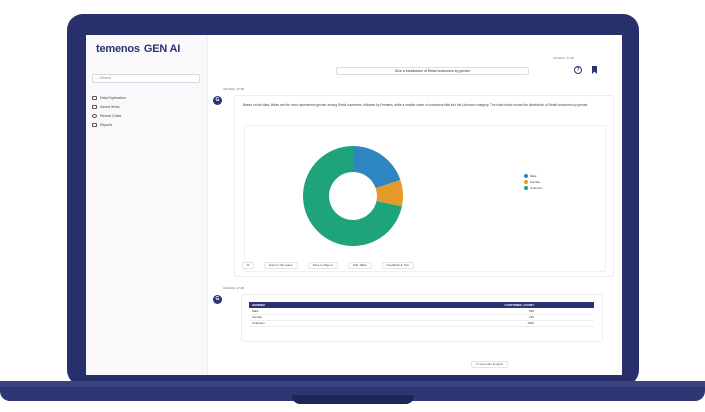  I want to click on chart-legend: Male Female Unknown, so click(533, 182).